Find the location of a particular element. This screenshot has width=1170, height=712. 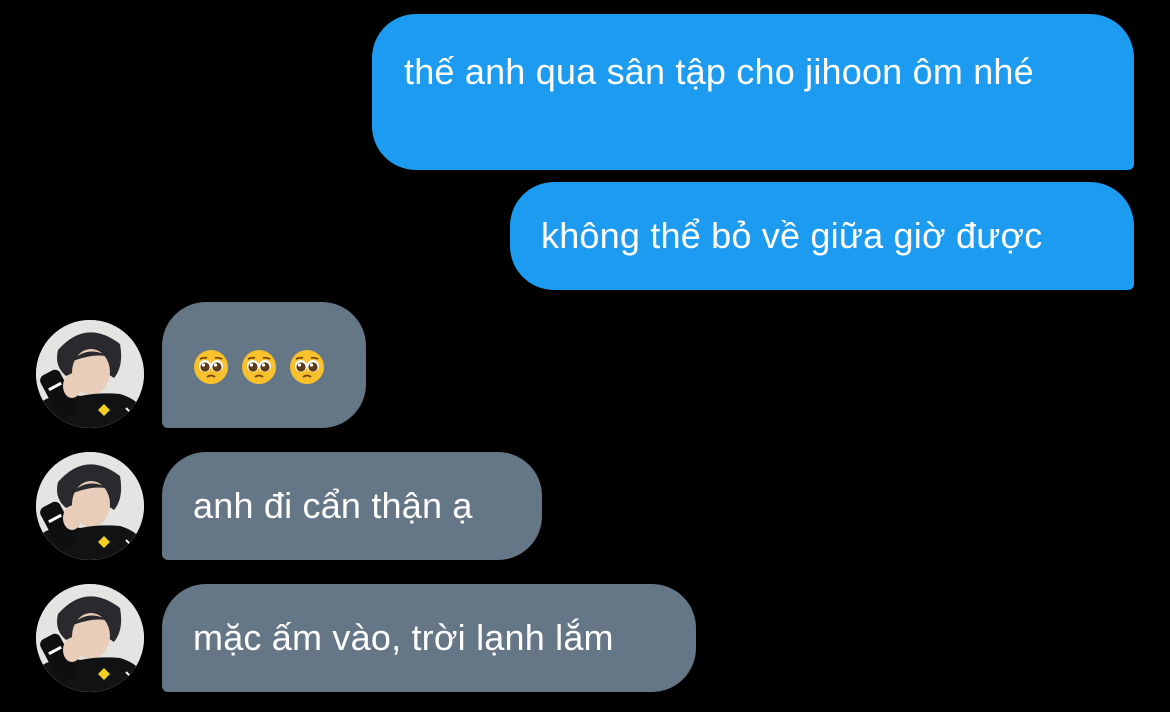

incoming-message-bubble: anh đi cẩn thận ạ is located at coordinates (352, 506).